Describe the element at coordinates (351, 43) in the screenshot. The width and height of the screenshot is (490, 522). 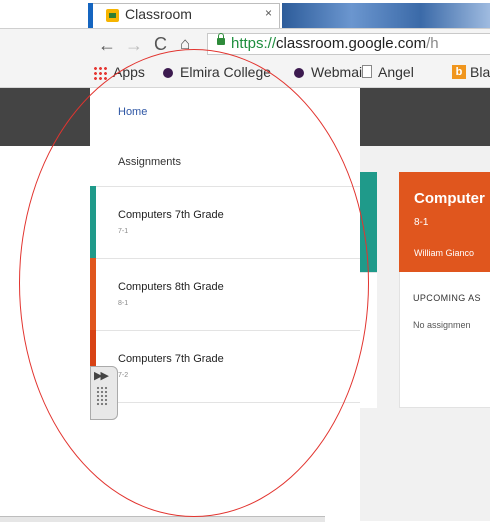
I see `url-host: classroom.google.com` at that location.